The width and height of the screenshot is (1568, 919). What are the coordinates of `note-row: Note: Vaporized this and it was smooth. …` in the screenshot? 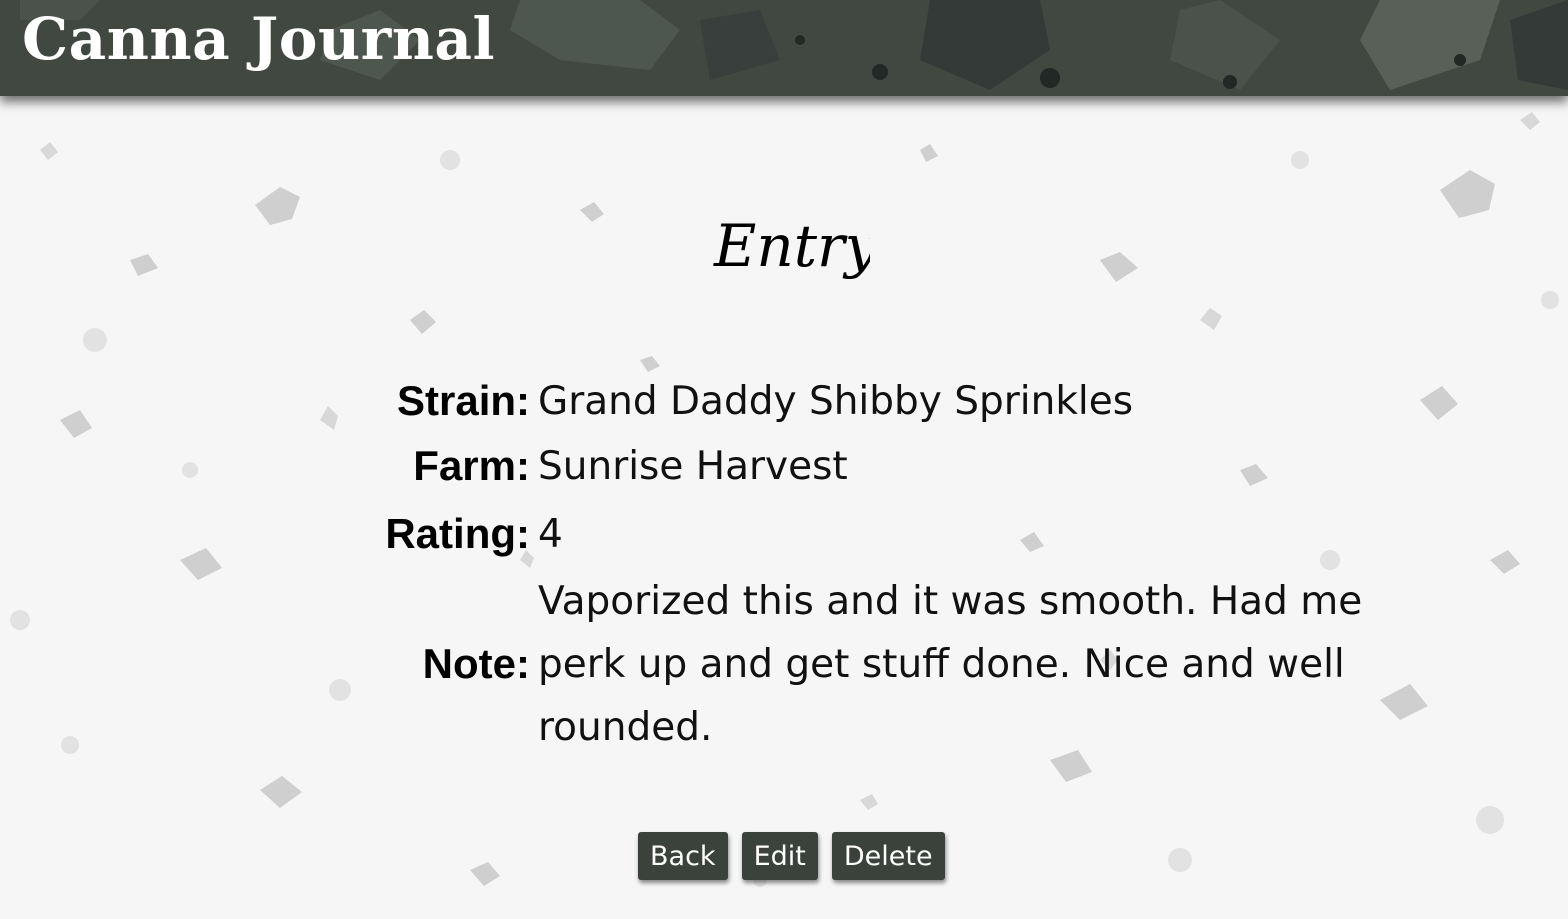 It's located at (880, 664).